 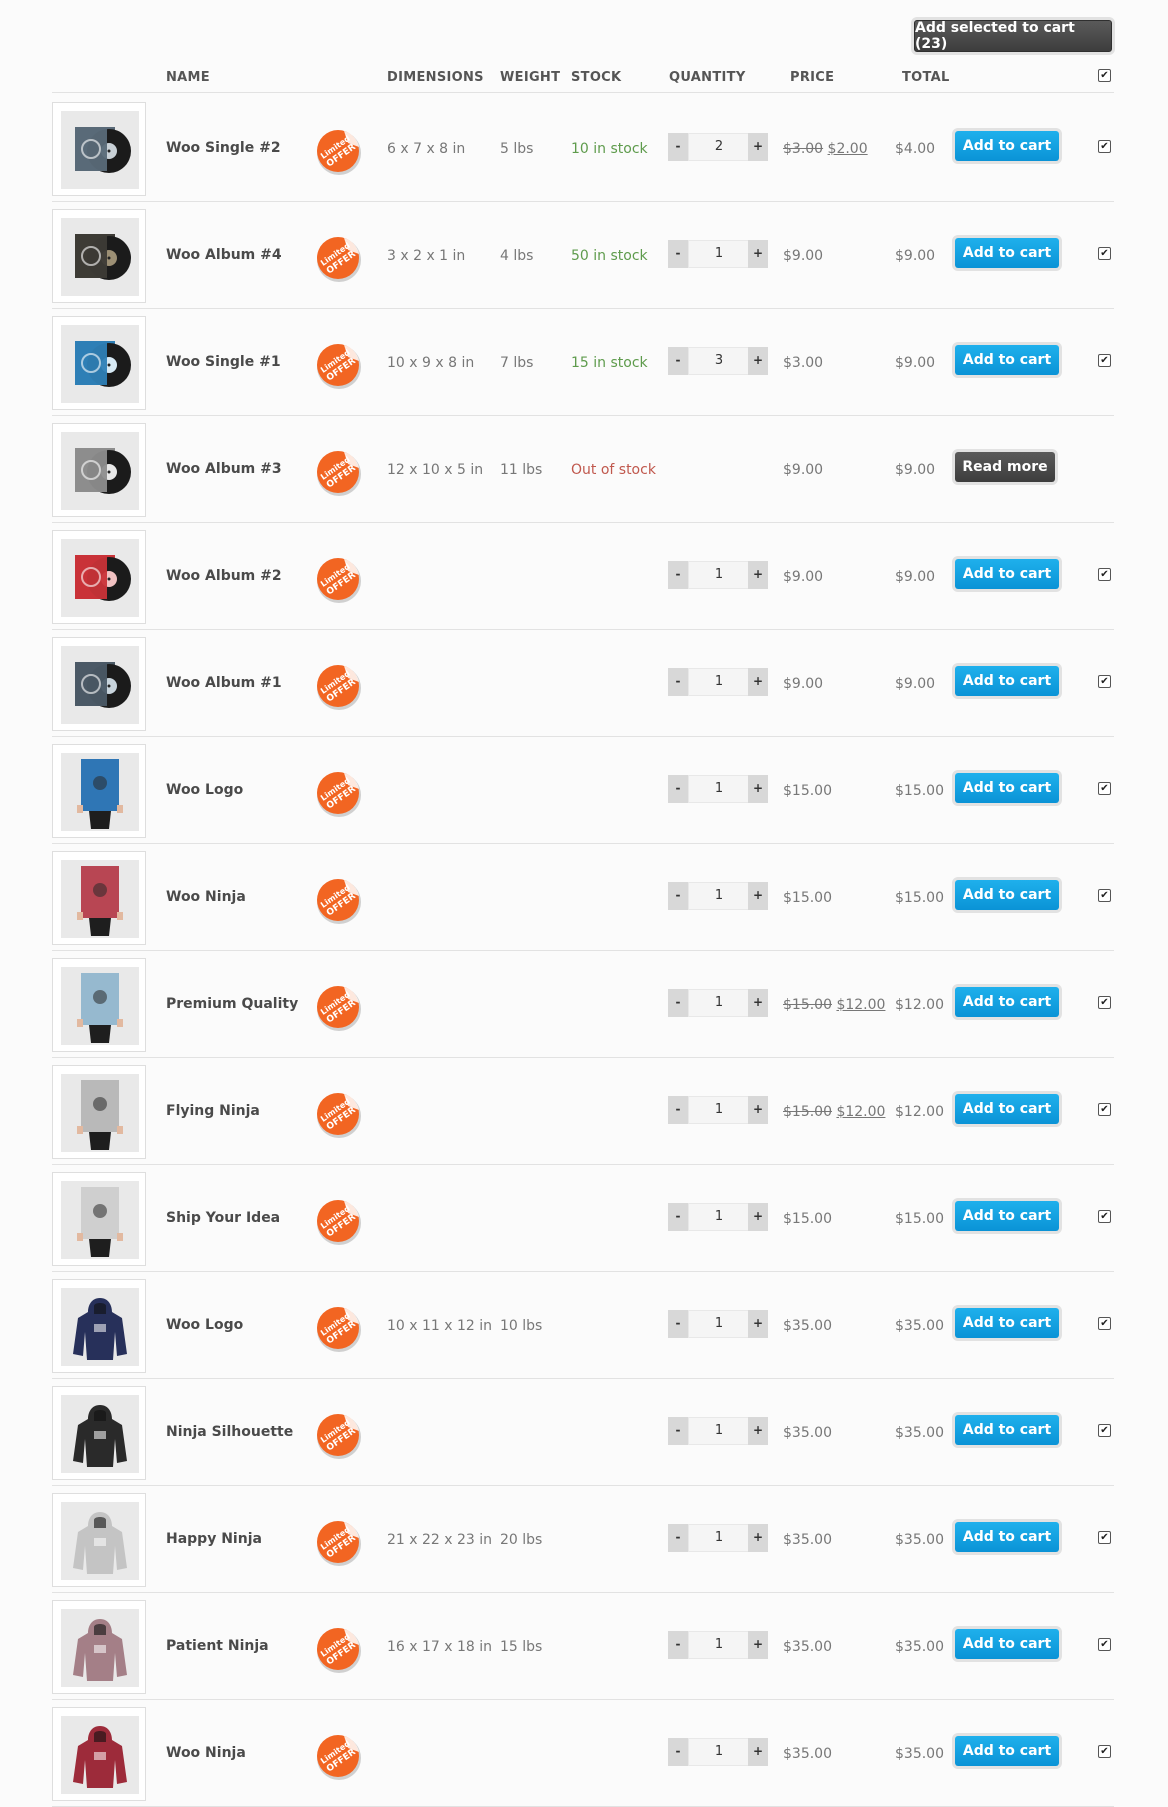 I want to click on add-selected-to-cart-button: Add selected to cart (23), so click(x=1013, y=36).